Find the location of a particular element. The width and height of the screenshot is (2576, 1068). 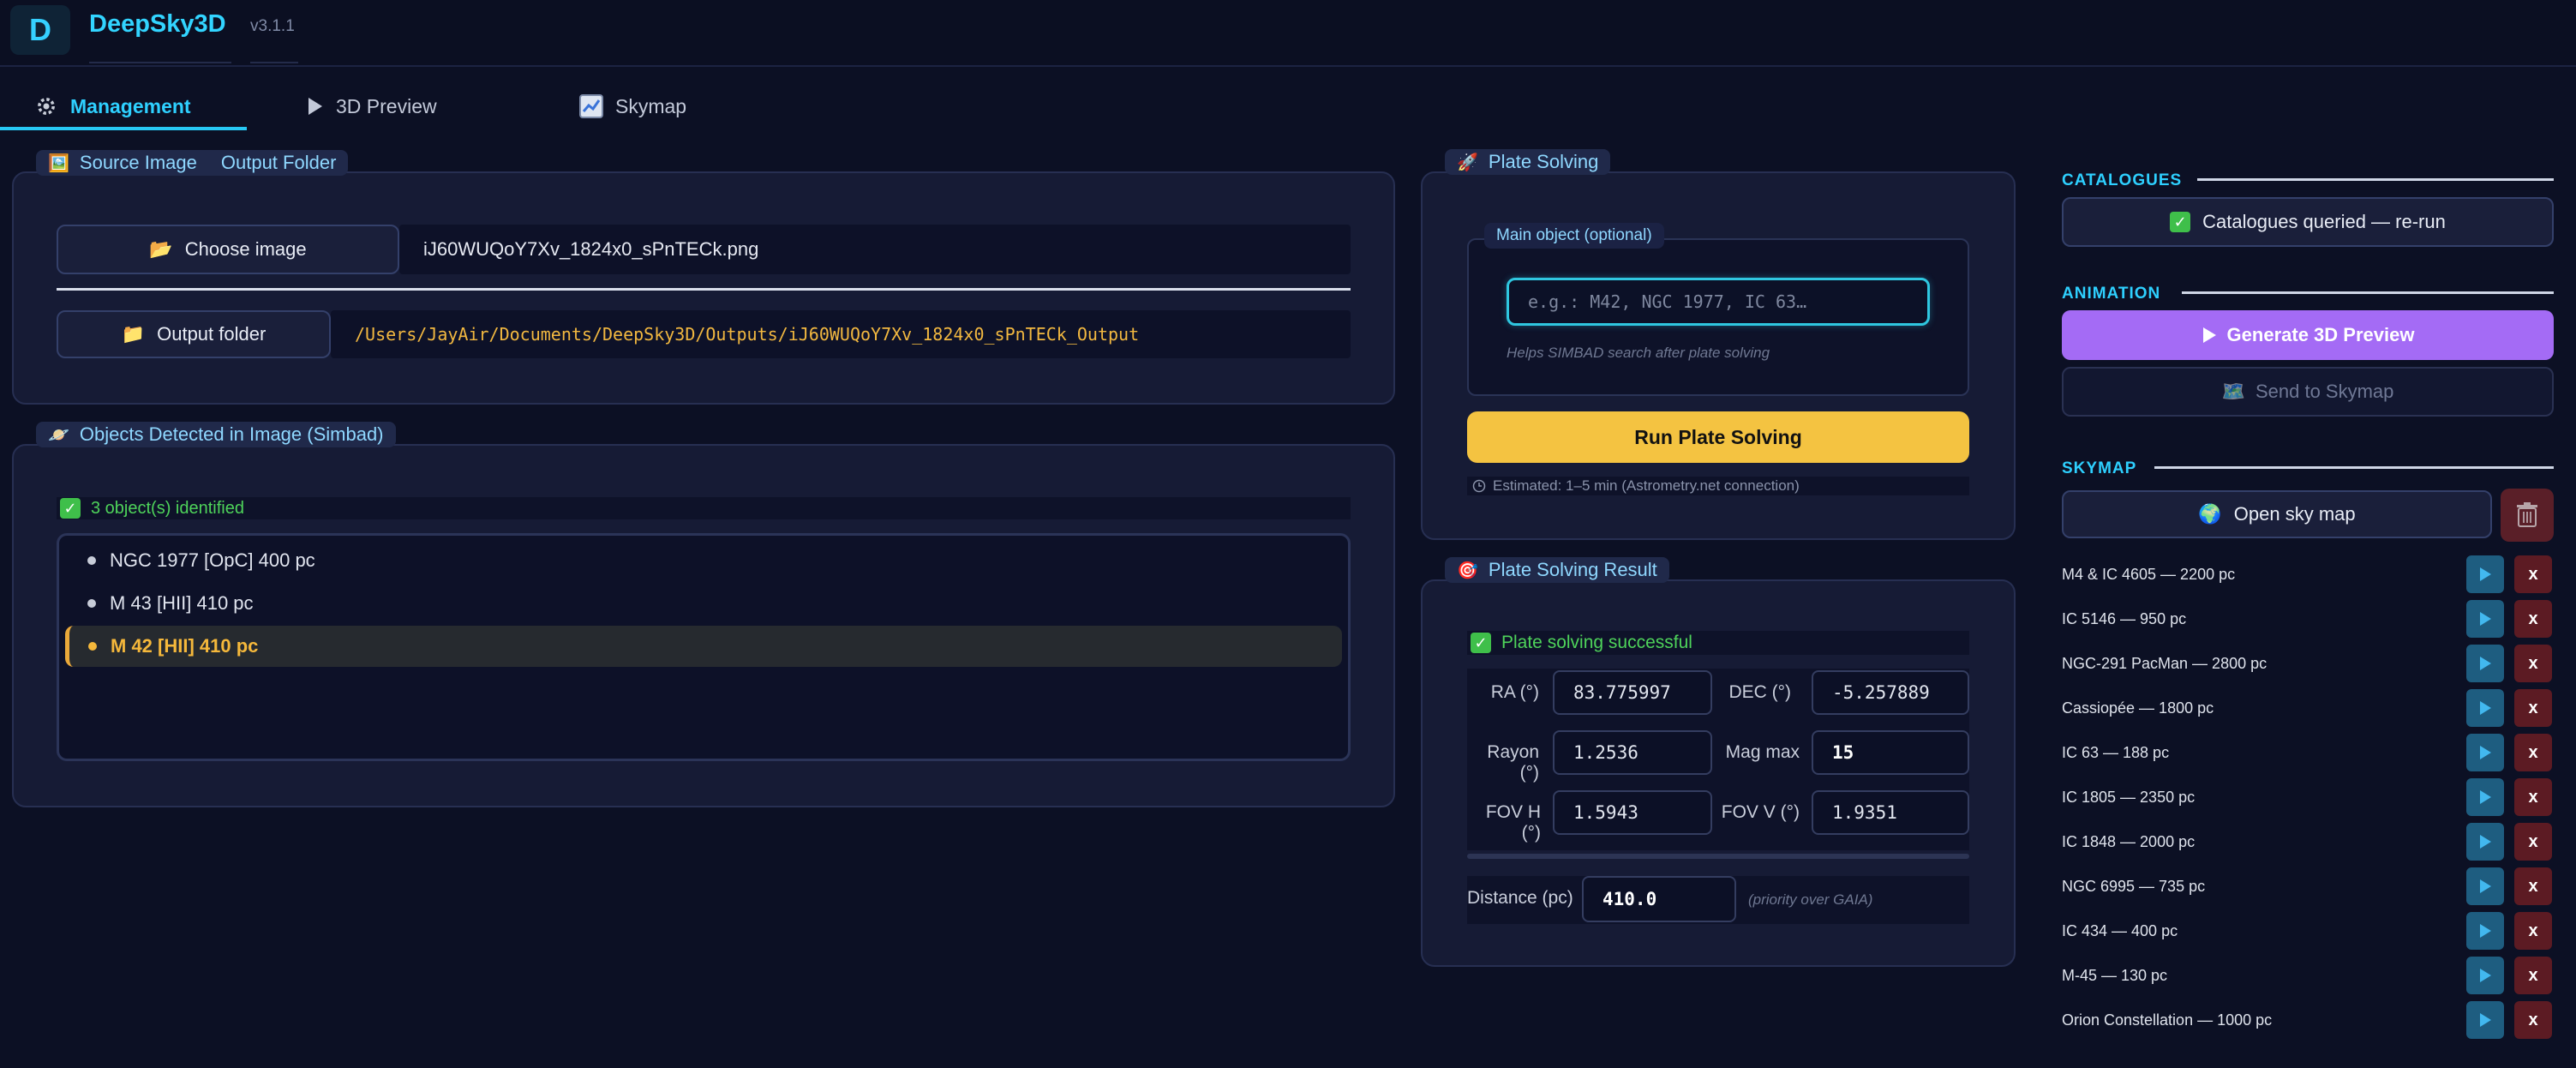

tab-skymap: Skymap is located at coordinates (632, 106).